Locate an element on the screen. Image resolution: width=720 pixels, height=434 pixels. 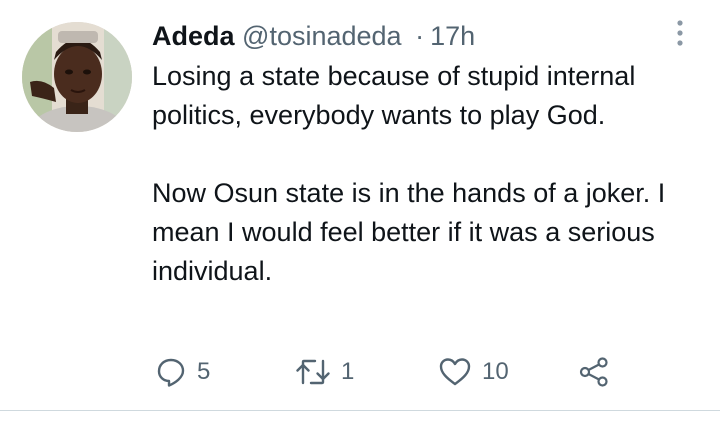
tweet-actions: 5 1 10 is located at coordinates (415, 372).